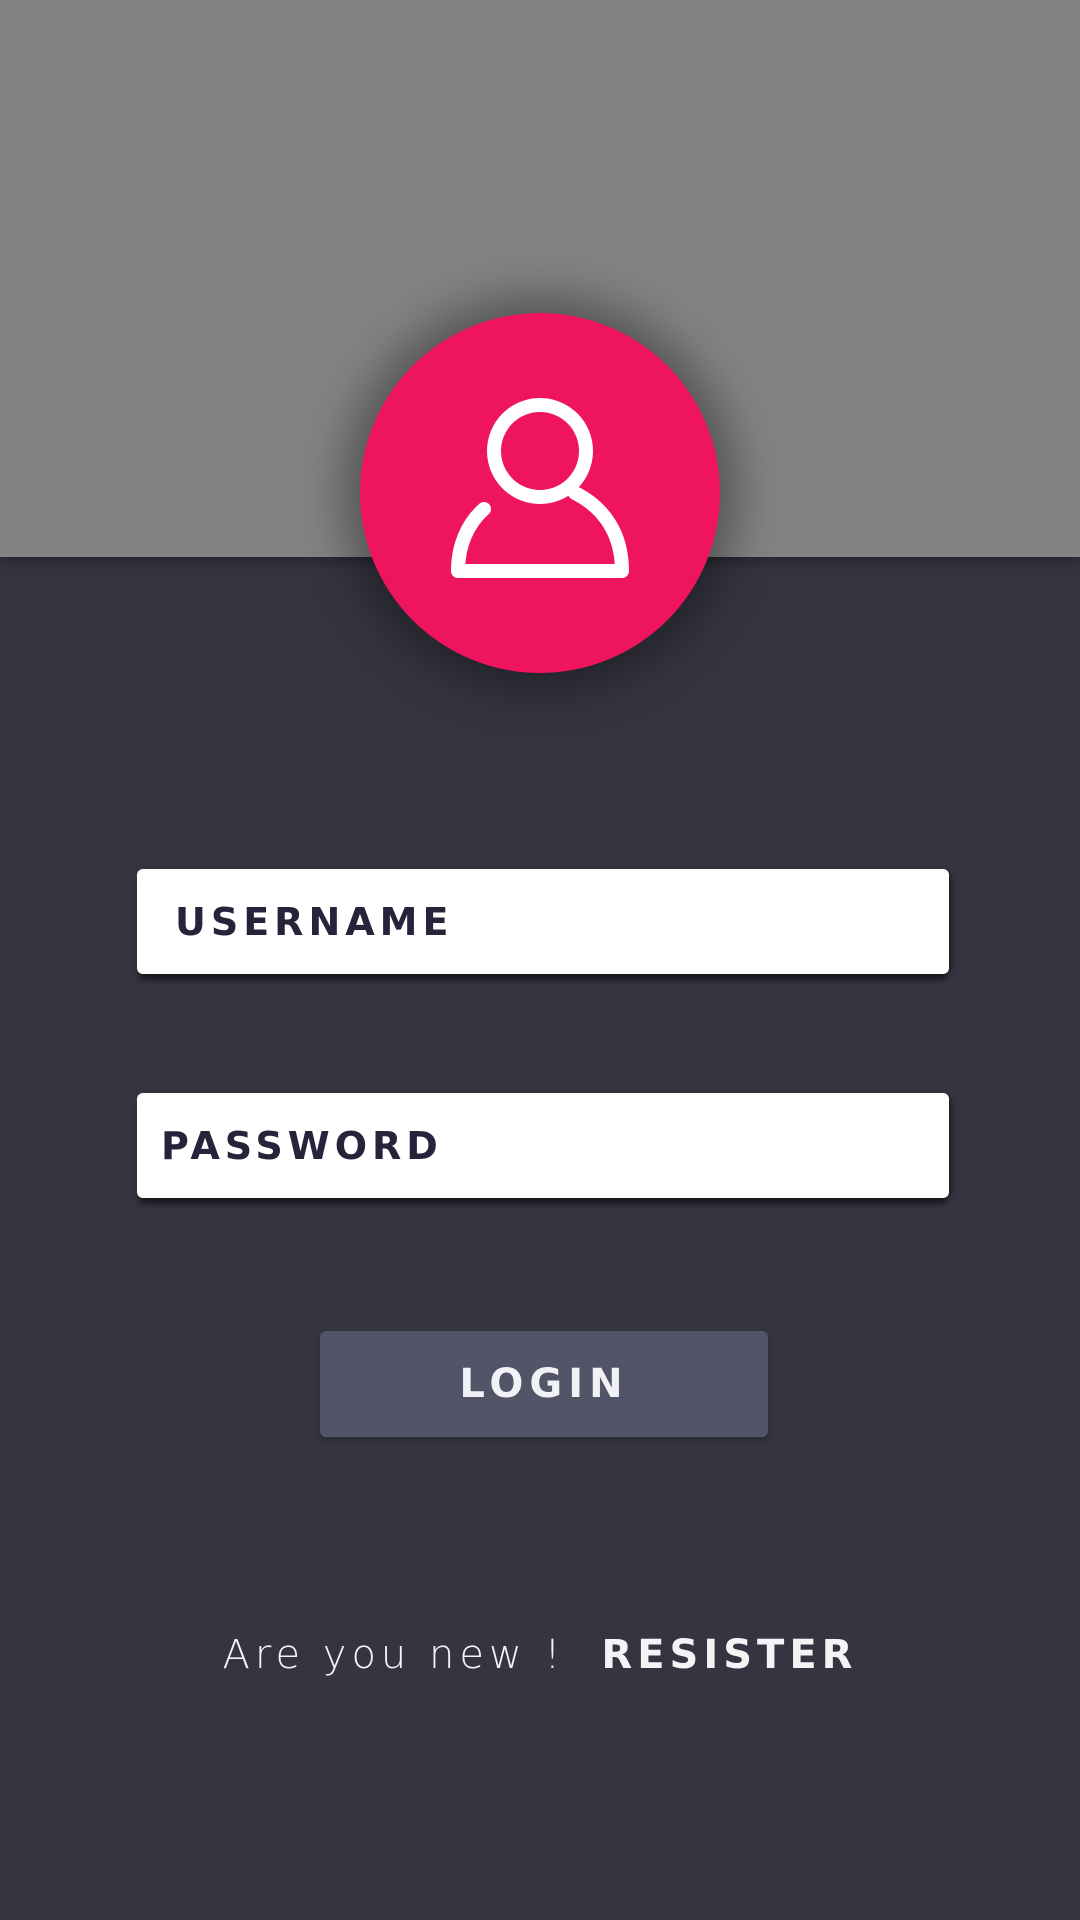 This screenshot has width=1080, height=1920. I want to click on register-link: RESISTER, so click(729, 1655).